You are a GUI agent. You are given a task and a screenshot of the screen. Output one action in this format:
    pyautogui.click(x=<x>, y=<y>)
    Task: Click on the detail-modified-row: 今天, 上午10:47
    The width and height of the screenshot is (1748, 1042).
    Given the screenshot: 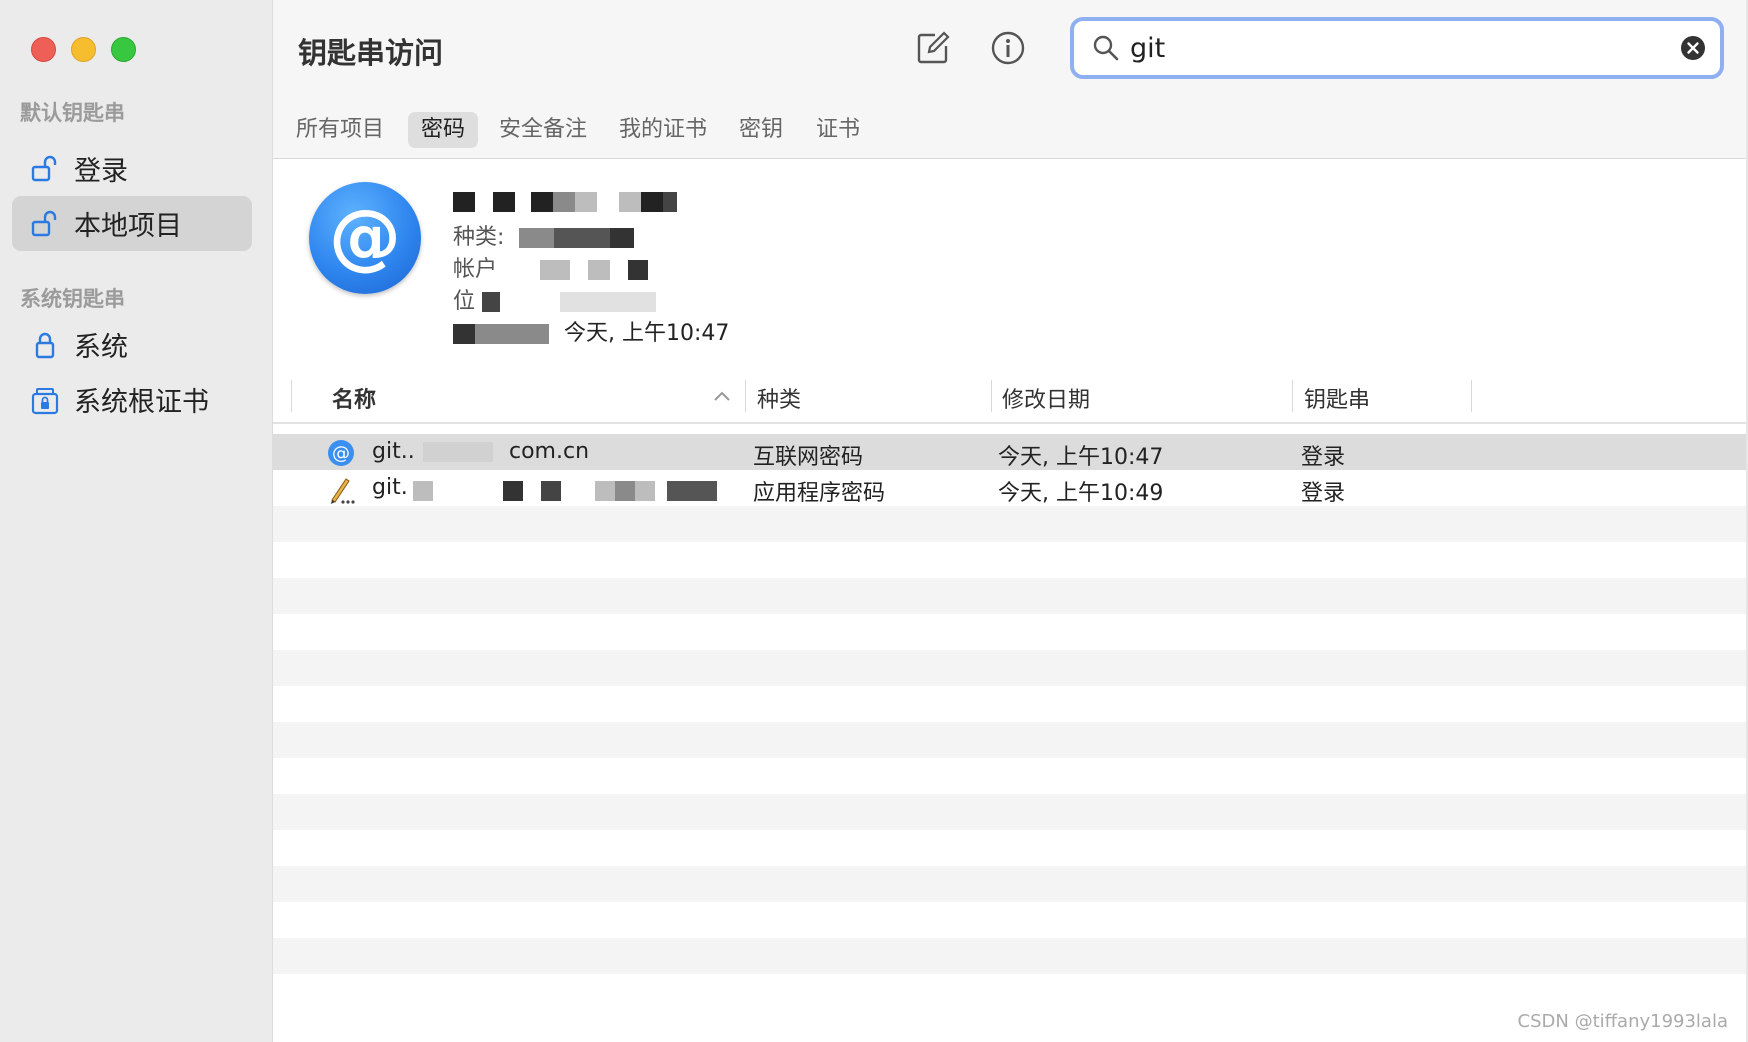 What is the action you would take?
    pyautogui.click(x=591, y=331)
    